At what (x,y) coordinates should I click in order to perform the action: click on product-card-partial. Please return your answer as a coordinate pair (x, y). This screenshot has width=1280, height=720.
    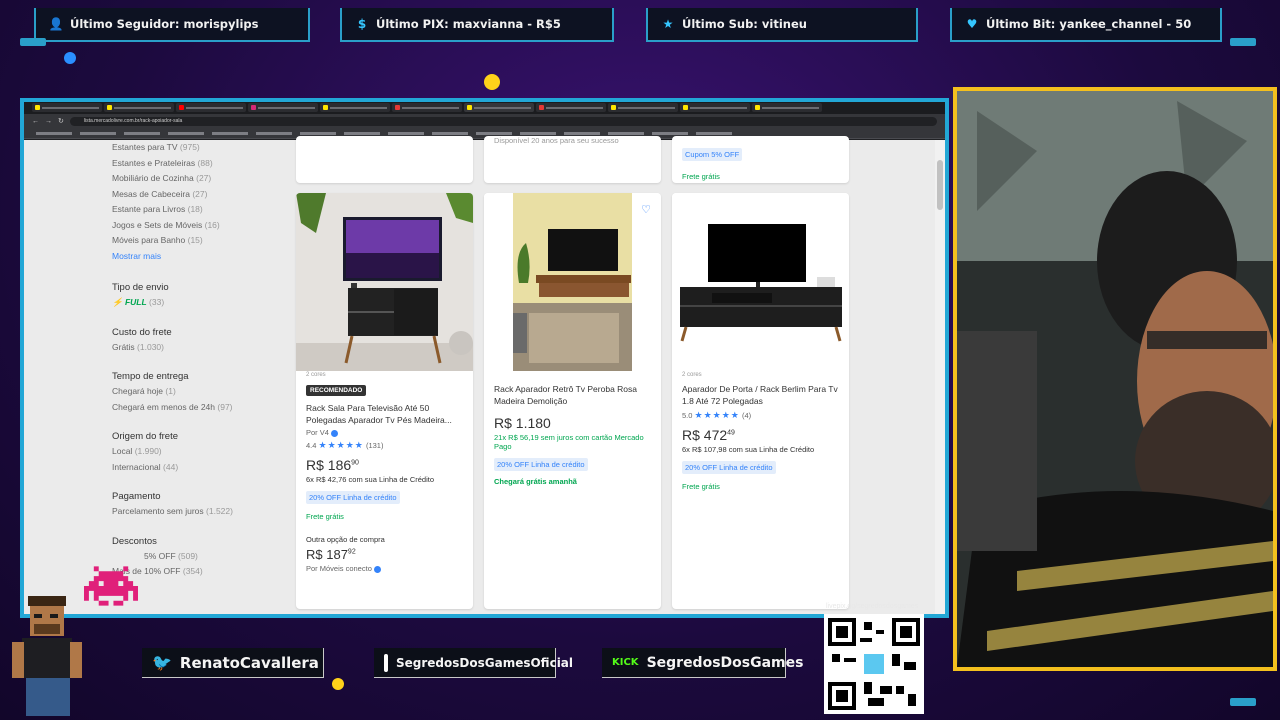
    Looking at the image, I should click on (384, 159).